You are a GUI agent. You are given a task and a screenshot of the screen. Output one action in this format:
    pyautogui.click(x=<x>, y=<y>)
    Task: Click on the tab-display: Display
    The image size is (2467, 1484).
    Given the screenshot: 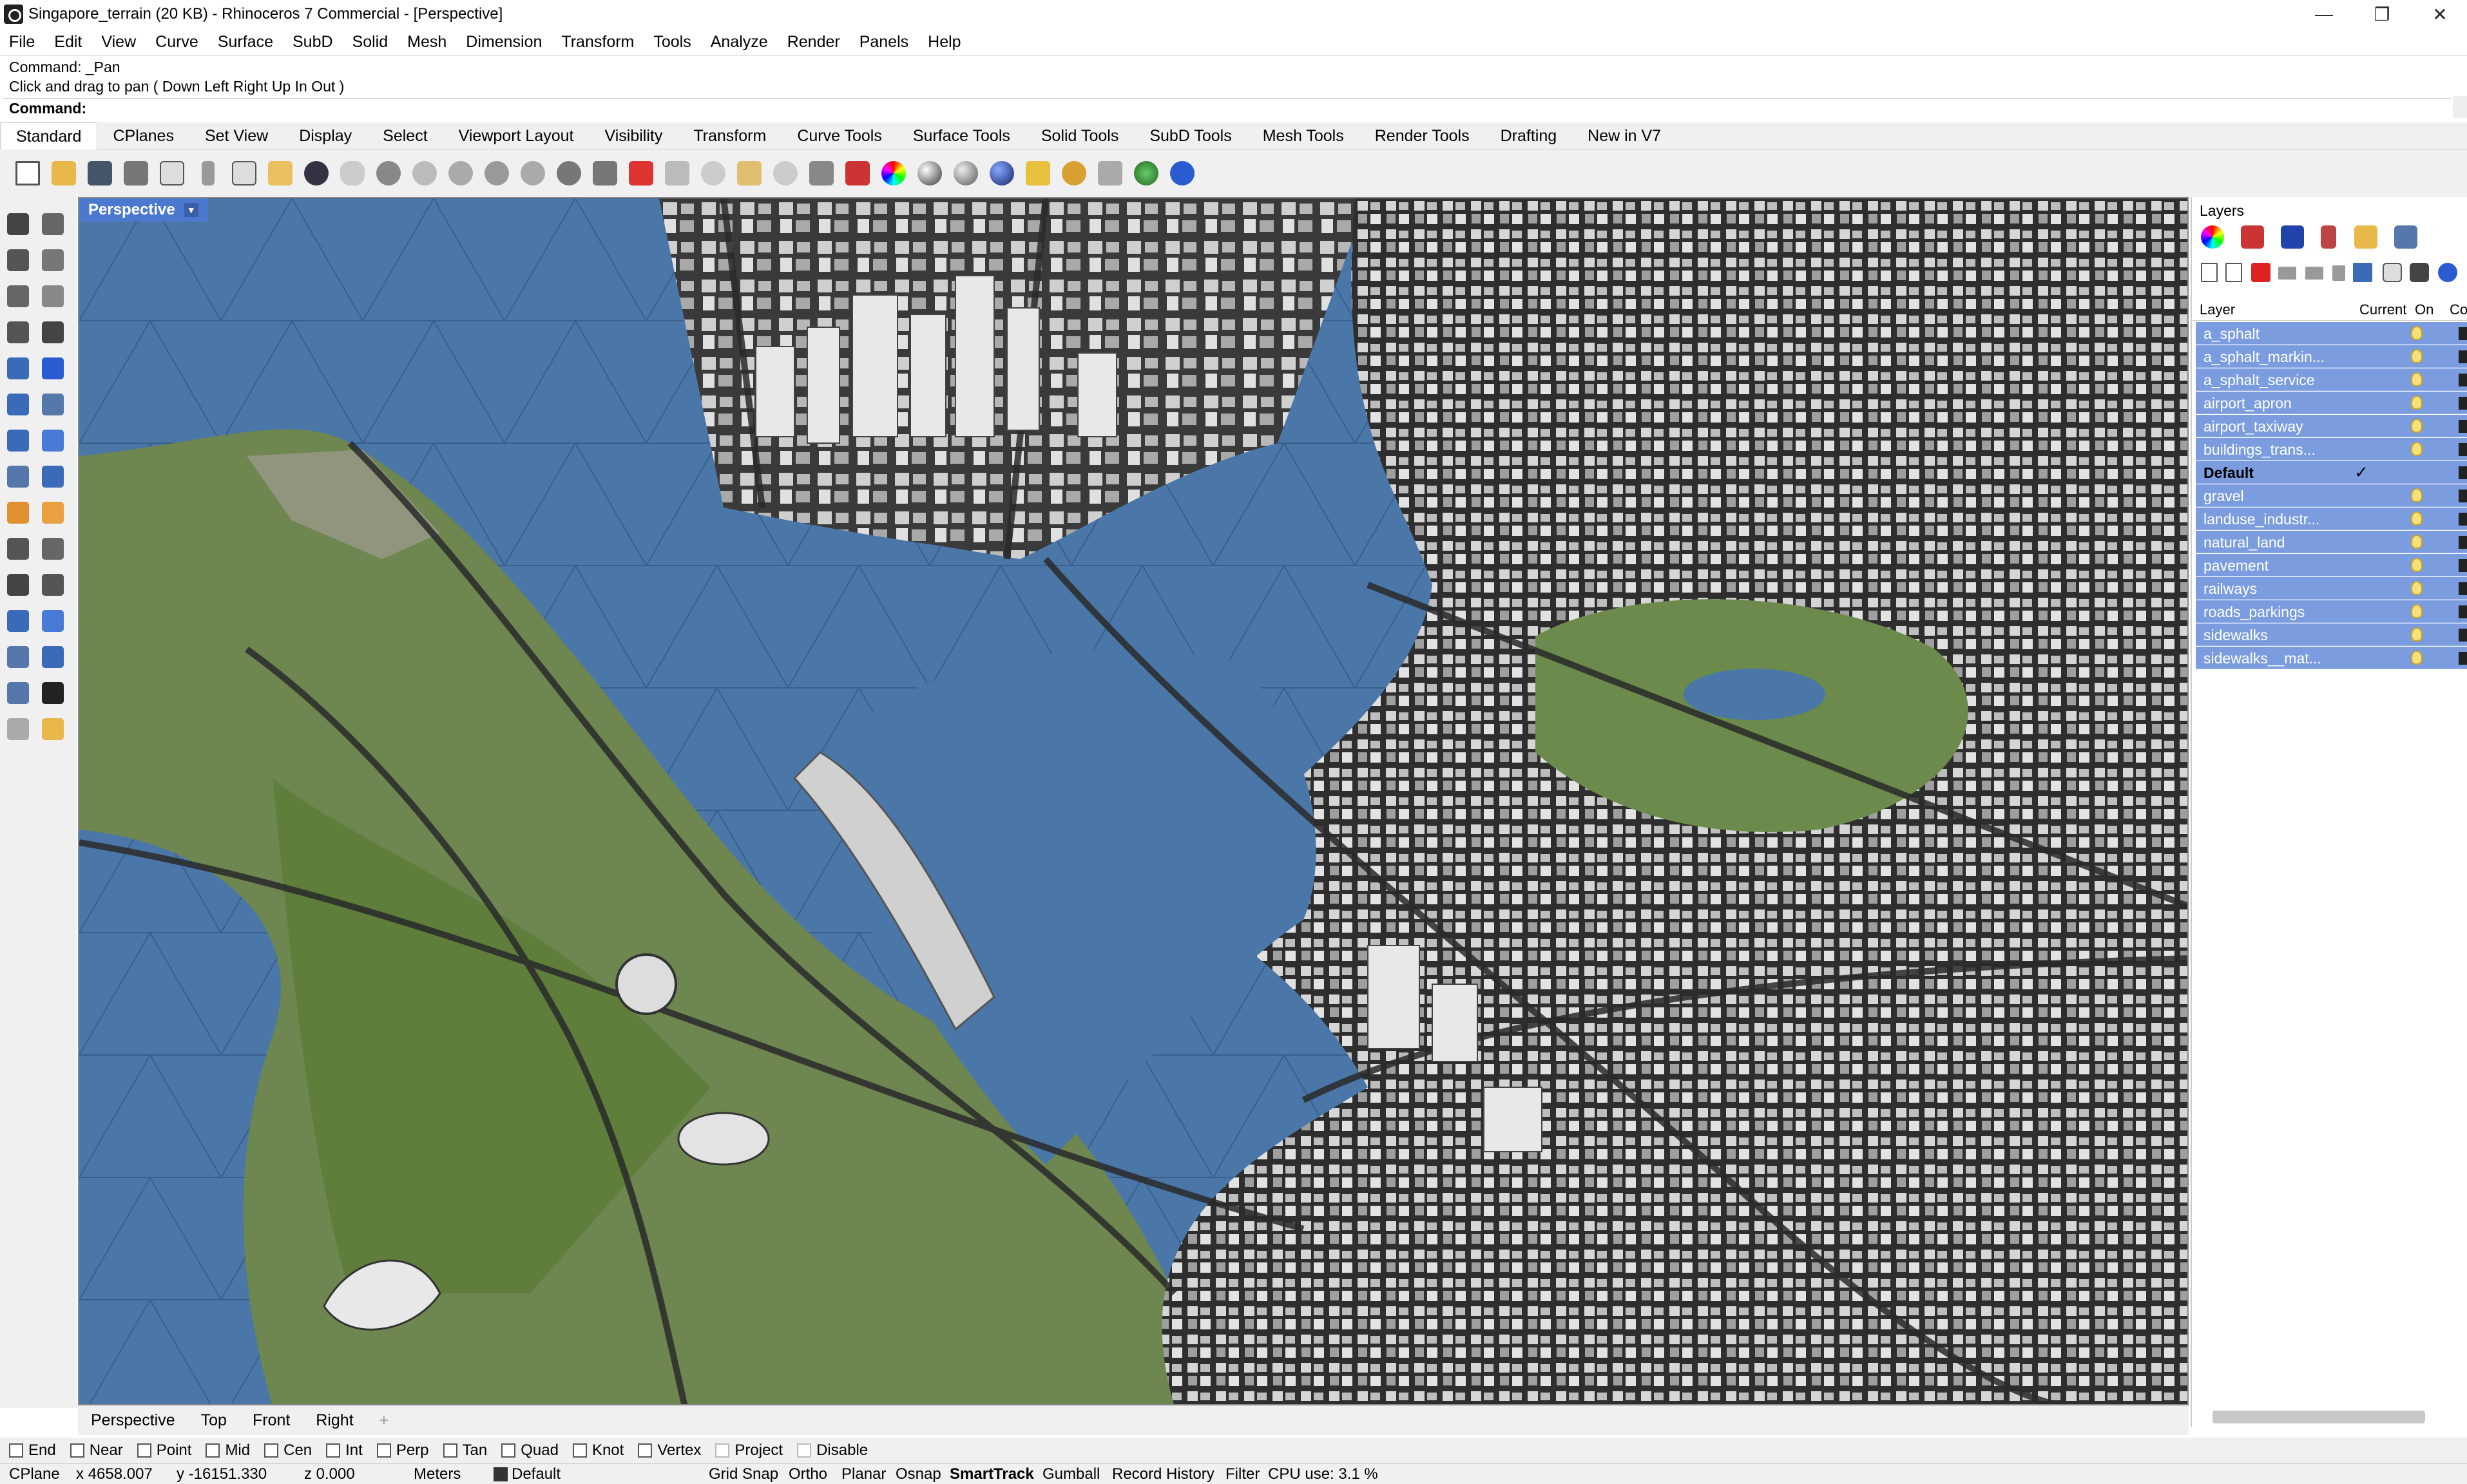 What is the action you would take?
    pyautogui.click(x=325, y=135)
    